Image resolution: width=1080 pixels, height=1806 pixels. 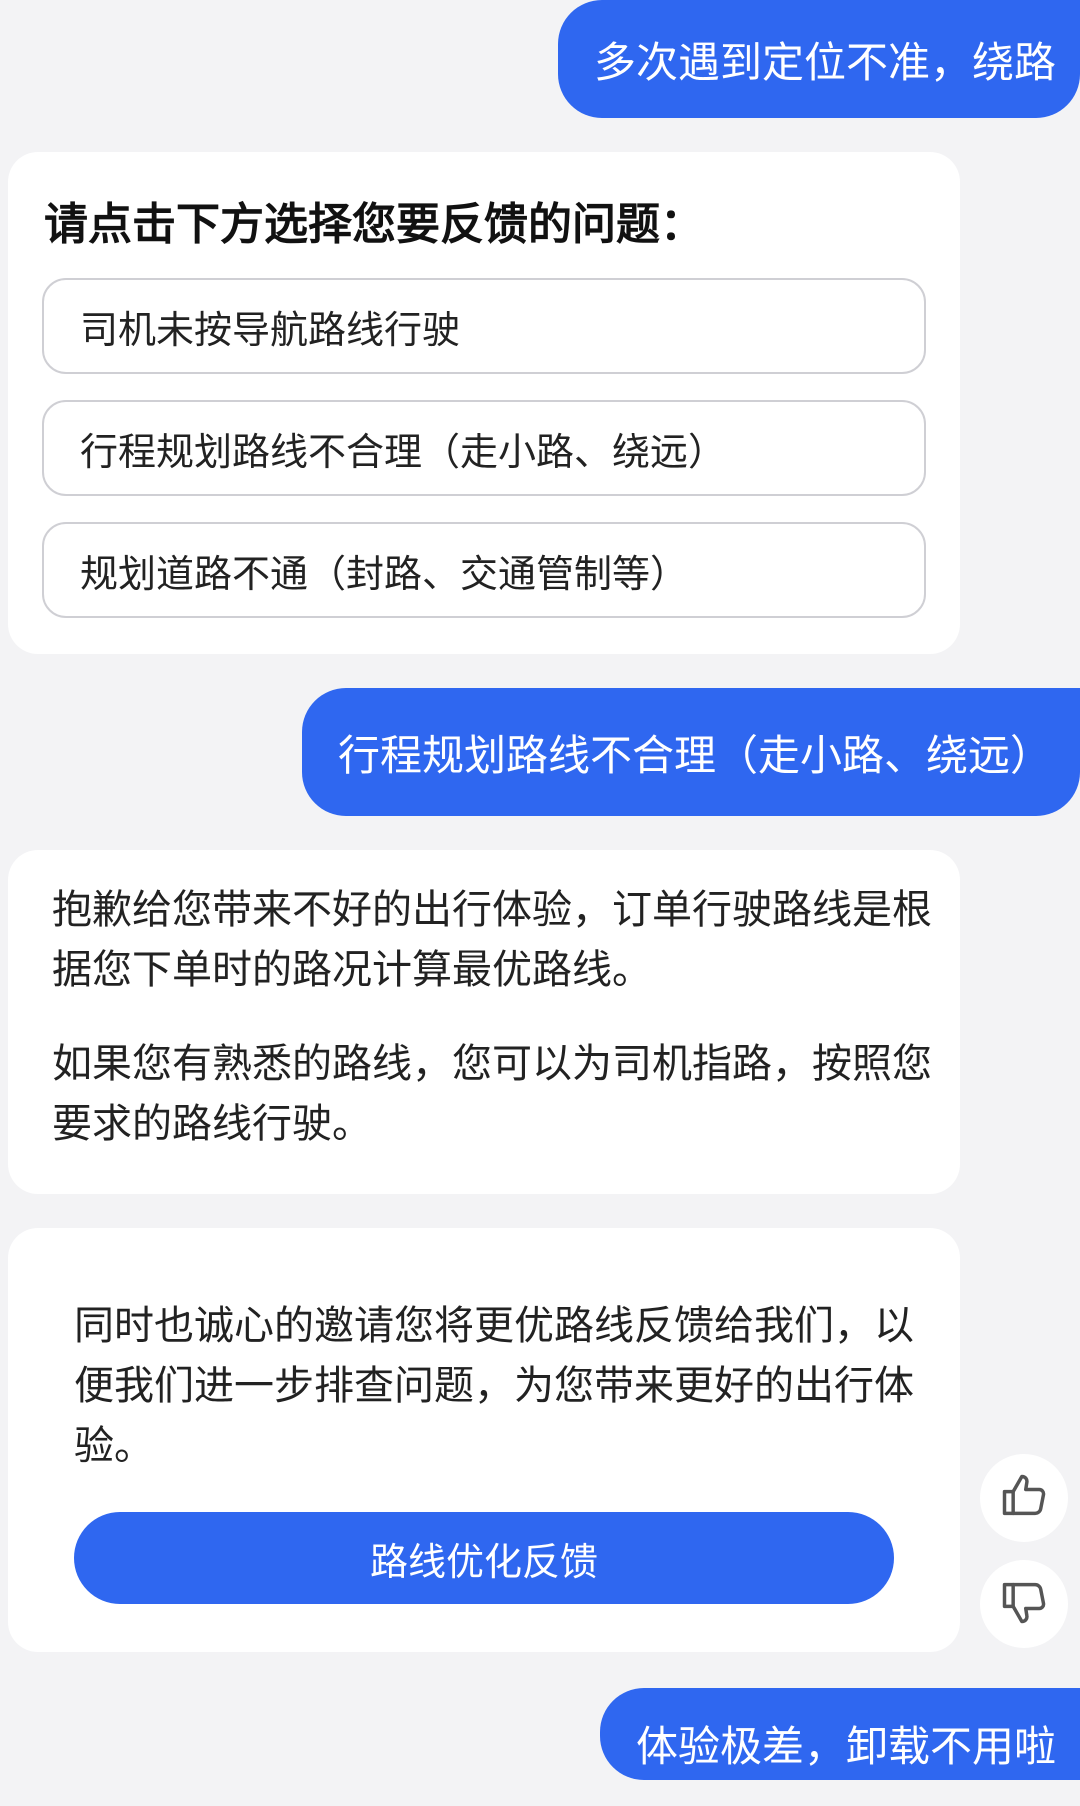 I want to click on route-optimization-feedback-button: 路线优化反馈, so click(x=484, y=1558).